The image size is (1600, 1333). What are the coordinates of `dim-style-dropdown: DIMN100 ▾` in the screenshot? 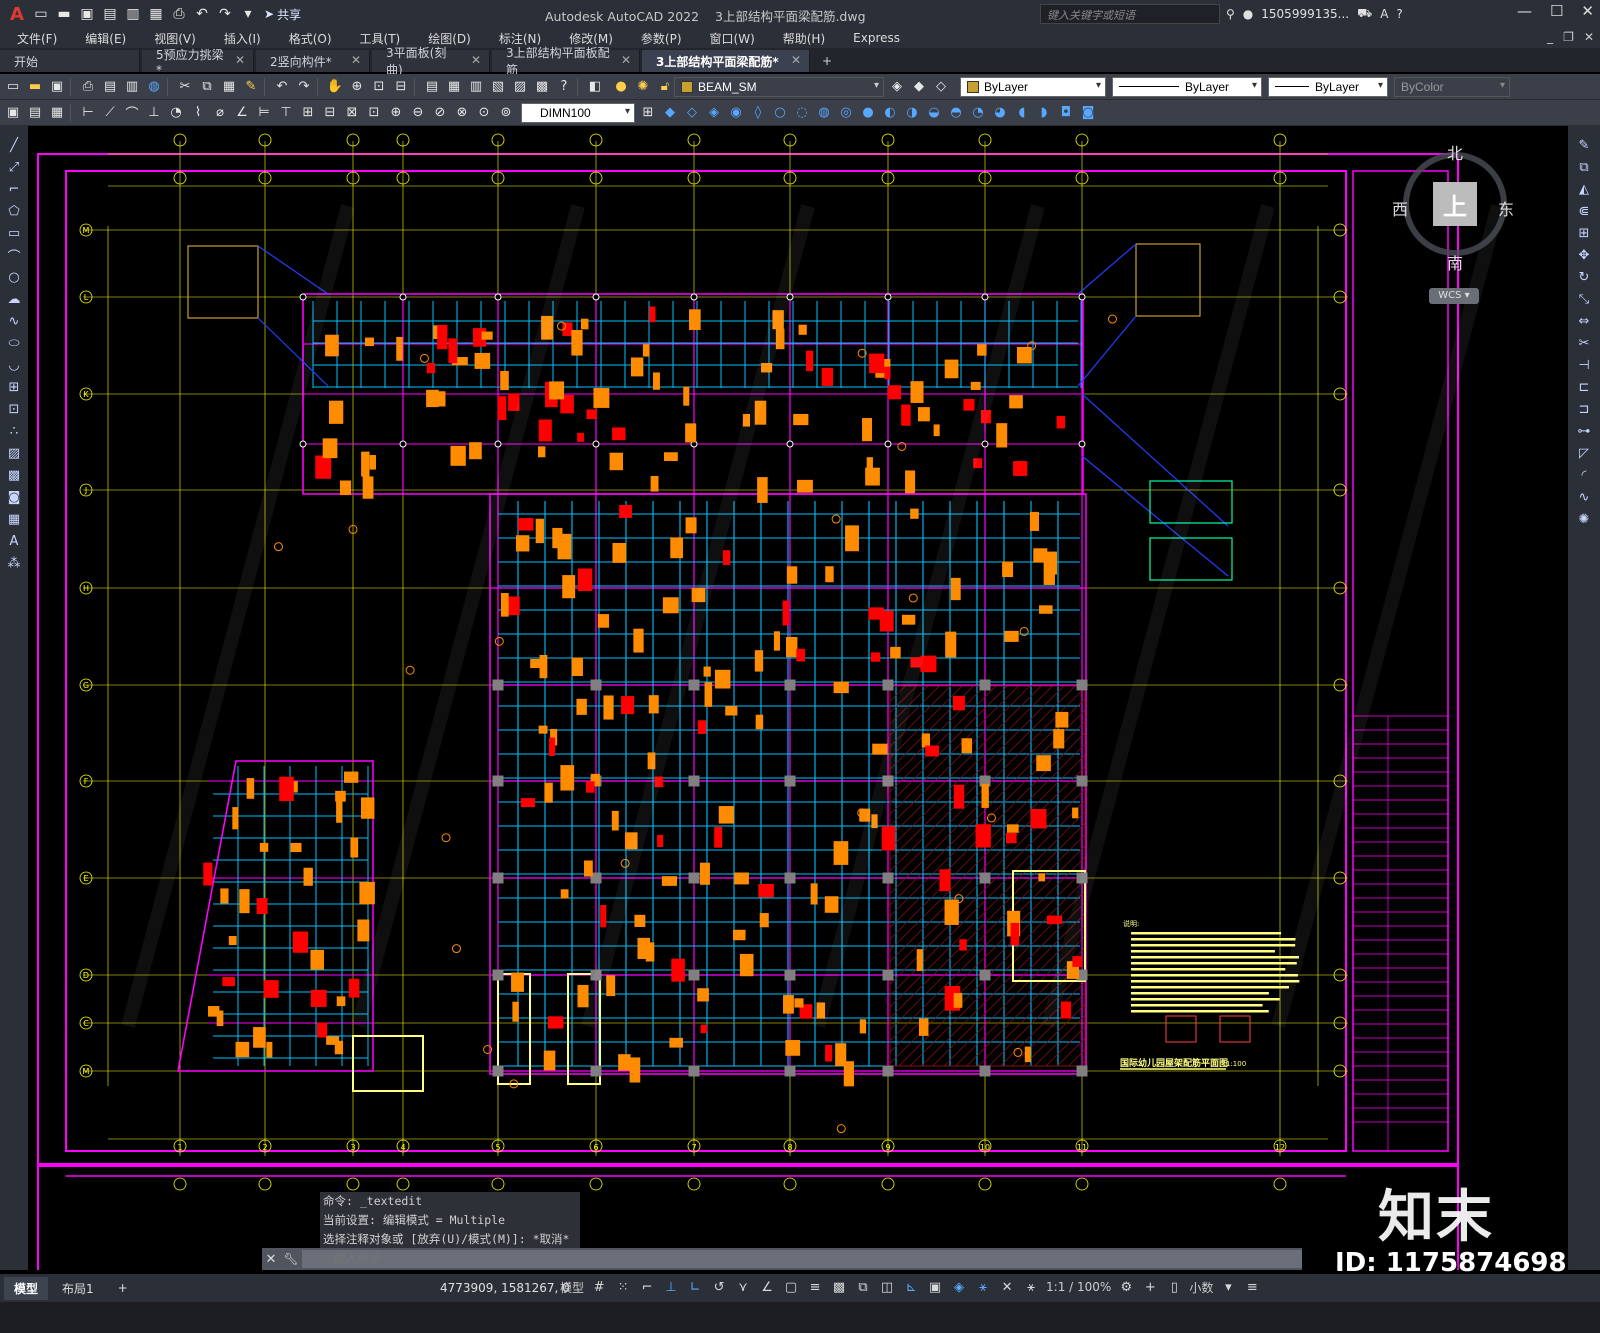 It's located at (578, 112).